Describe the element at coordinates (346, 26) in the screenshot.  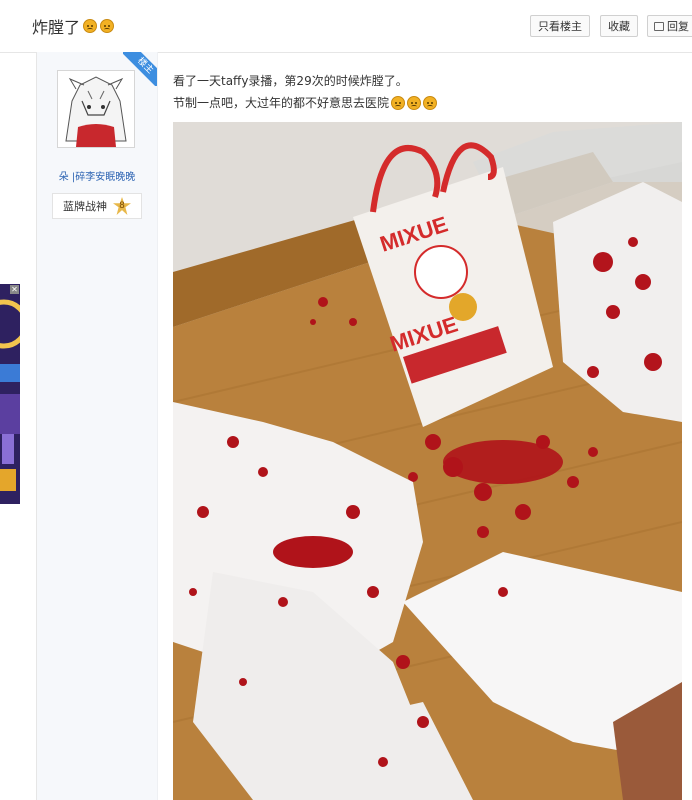
I see `thread-header: 炸膛了 只看楼主 收藏 回复` at that location.